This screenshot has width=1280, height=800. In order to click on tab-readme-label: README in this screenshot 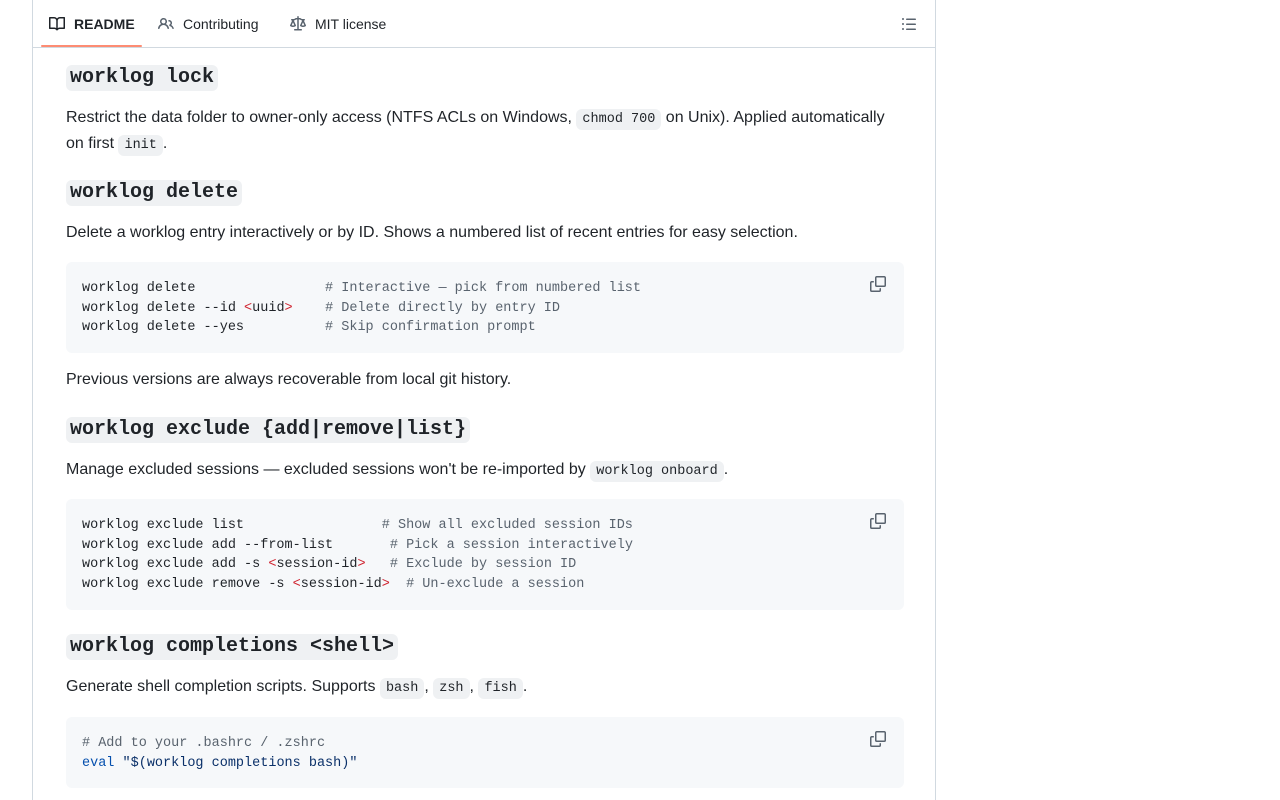, I will do `click(104, 24)`.